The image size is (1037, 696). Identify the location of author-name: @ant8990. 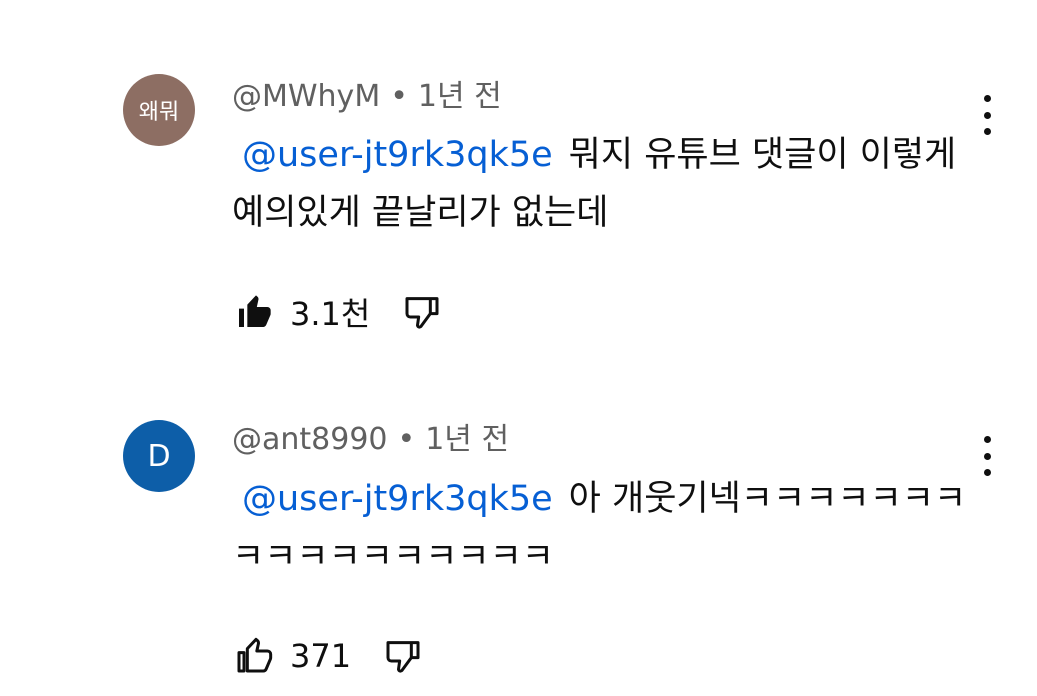
(310, 439).